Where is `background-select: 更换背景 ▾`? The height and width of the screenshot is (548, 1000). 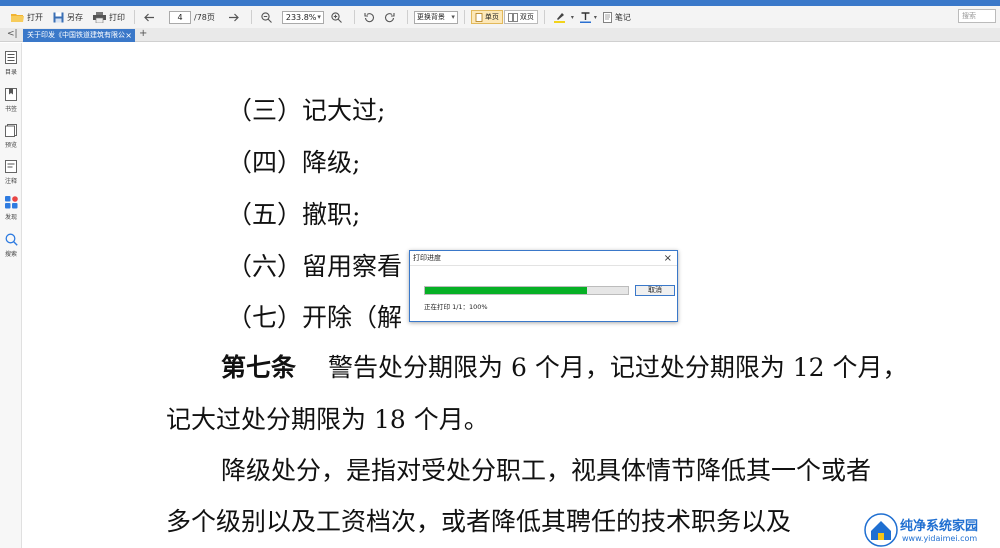 background-select: 更换背景 ▾ is located at coordinates (435, 17).